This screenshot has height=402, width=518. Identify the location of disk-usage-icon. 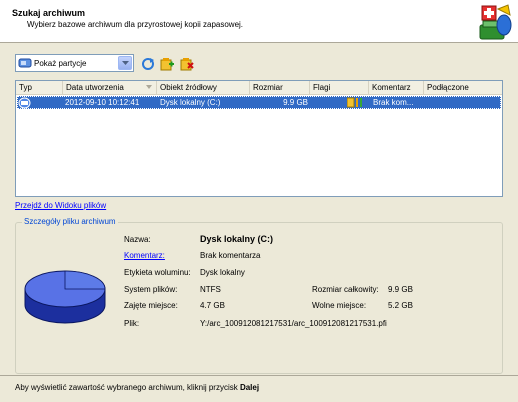
(65, 297).